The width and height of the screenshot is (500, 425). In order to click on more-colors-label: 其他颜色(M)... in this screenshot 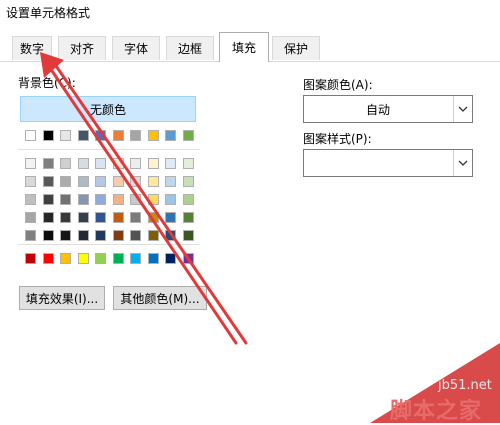, I will do `click(160, 298)`.